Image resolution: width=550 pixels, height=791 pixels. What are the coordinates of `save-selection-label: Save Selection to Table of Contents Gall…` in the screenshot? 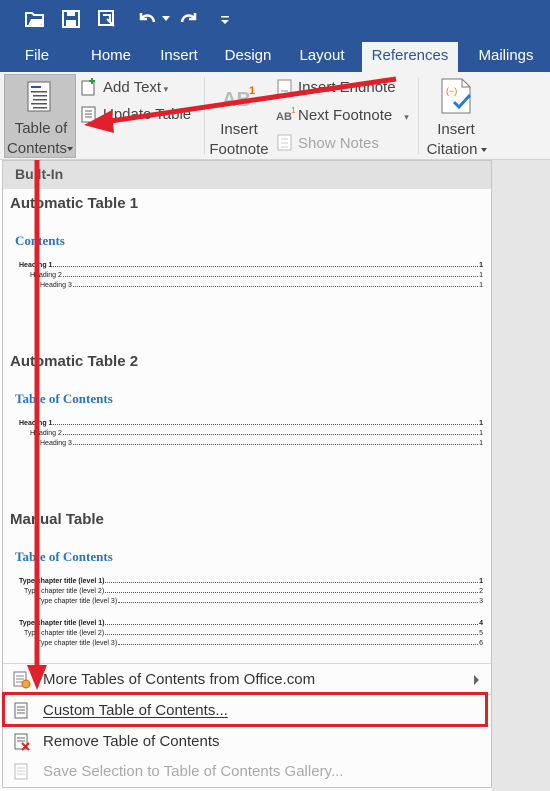 It's located at (193, 771).